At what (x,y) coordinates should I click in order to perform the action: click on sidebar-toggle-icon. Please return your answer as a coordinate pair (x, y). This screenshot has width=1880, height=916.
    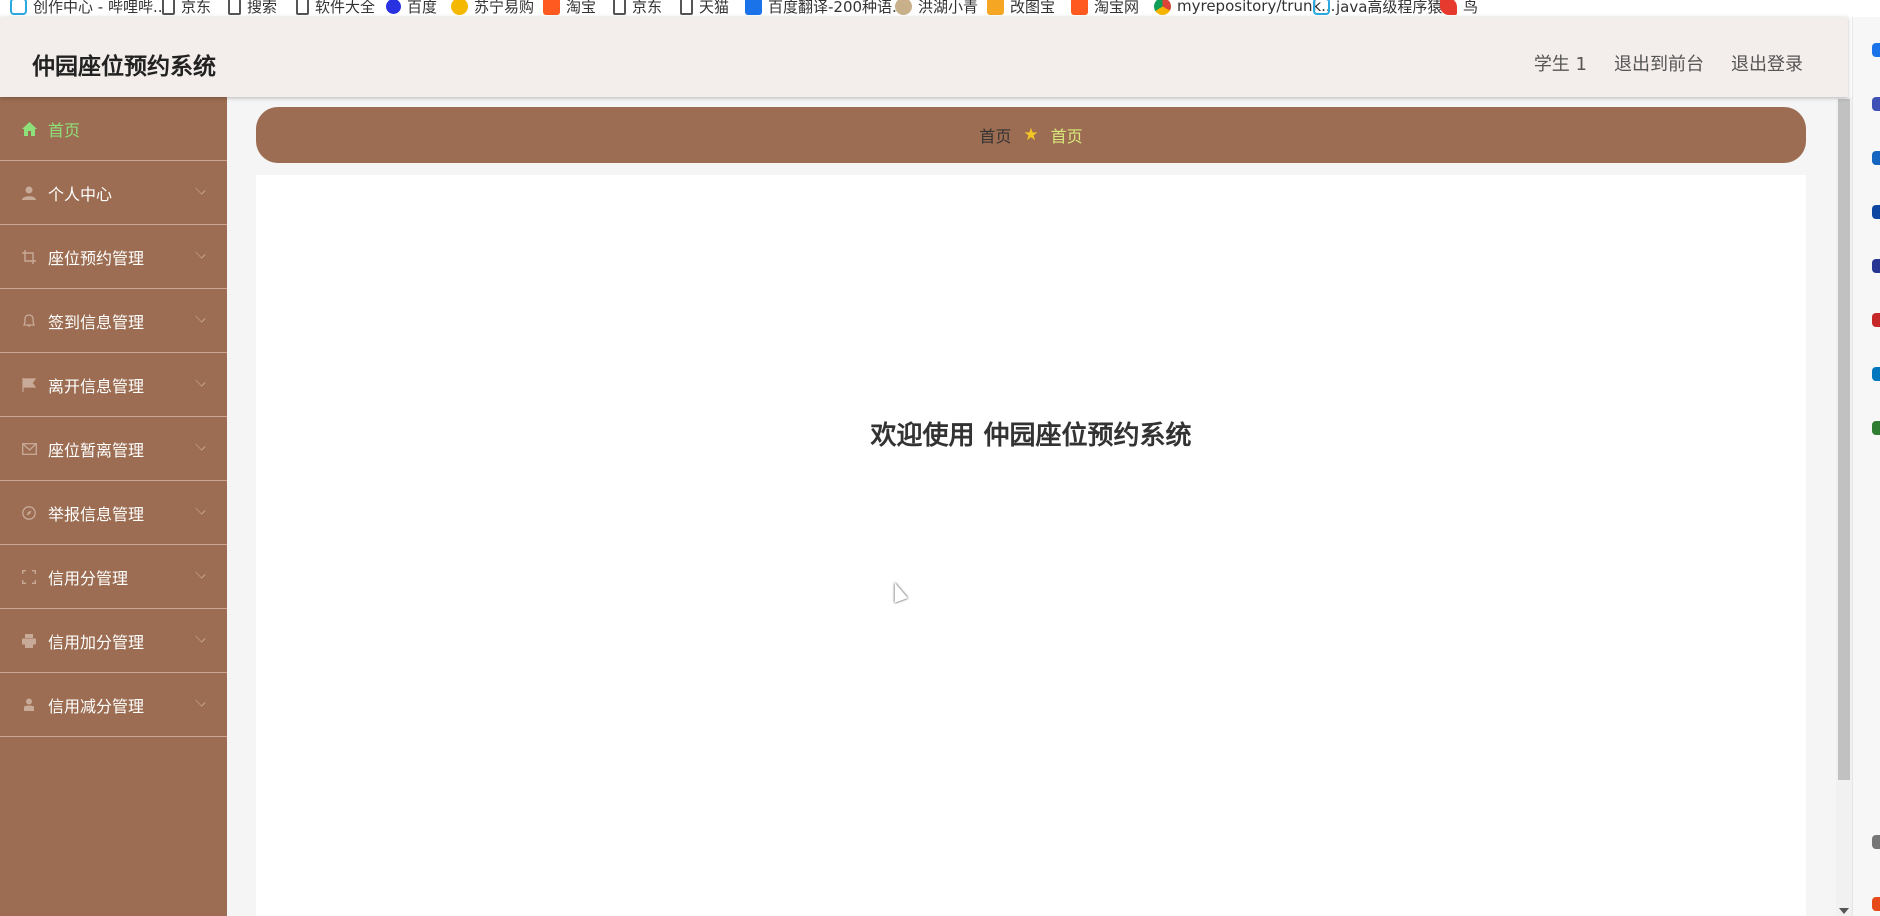
    Looking at the image, I should click on (1876, 842).